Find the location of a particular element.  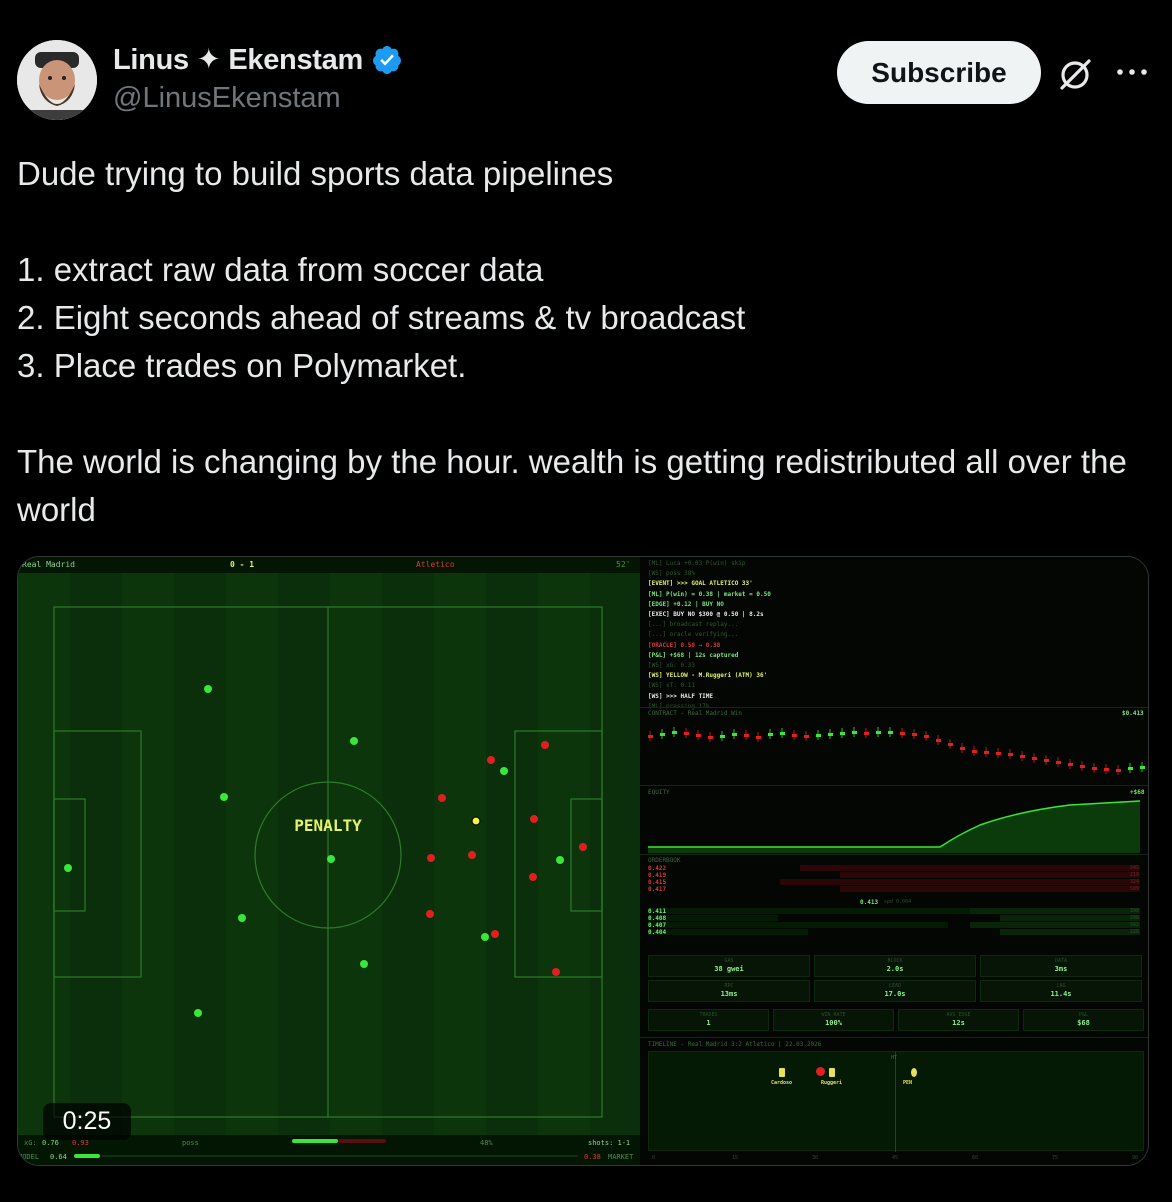

bid-size: 298 is located at coordinates (1135, 918).